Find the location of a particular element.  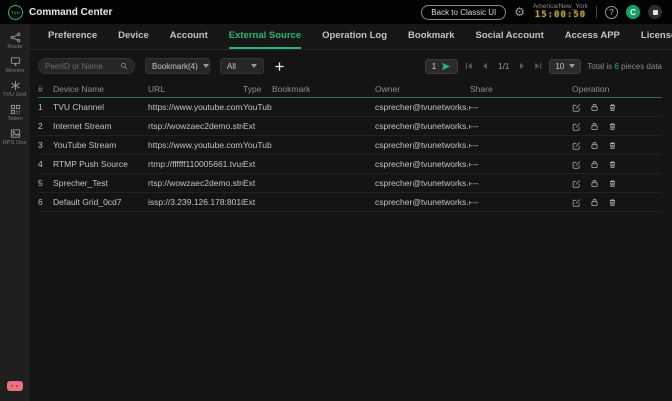

device-name-cell: TVU Channel is located at coordinates (79, 107).